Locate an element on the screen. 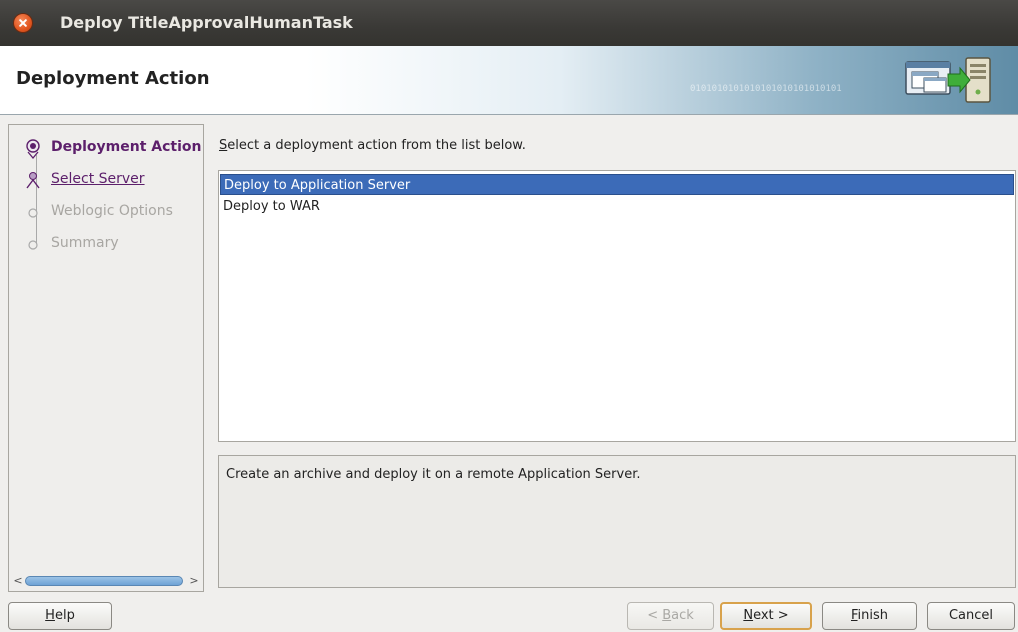 The width and height of the screenshot is (1018, 632). button-label: ext > is located at coordinates (771, 615).